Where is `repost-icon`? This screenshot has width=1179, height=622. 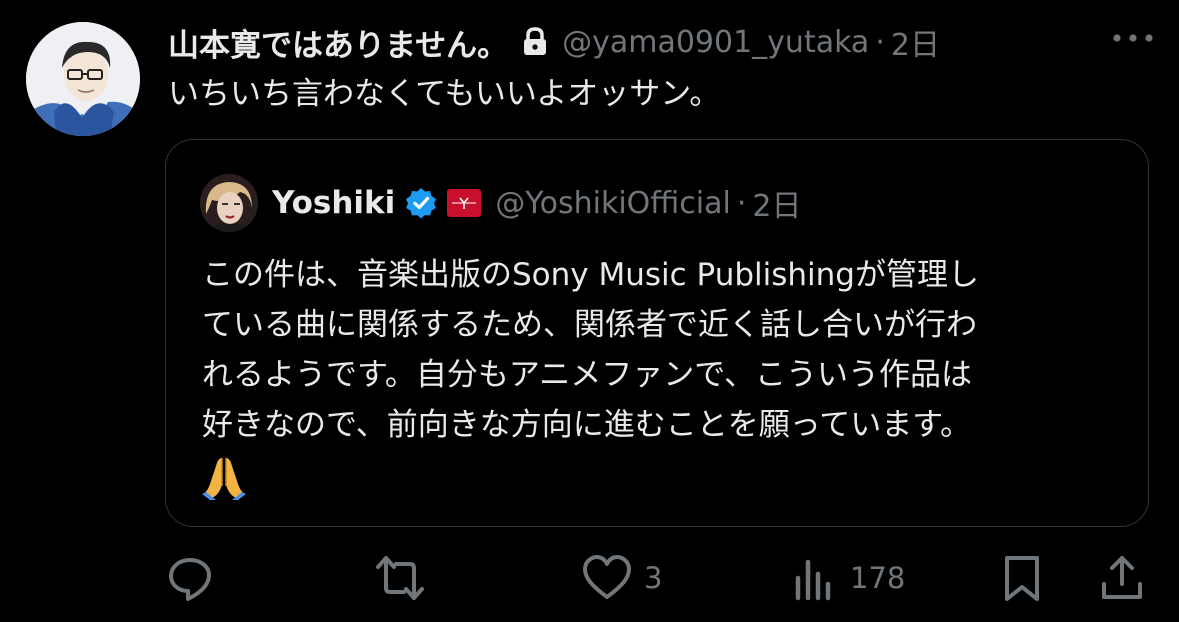 repost-icon is located at coordinates (400, 578).